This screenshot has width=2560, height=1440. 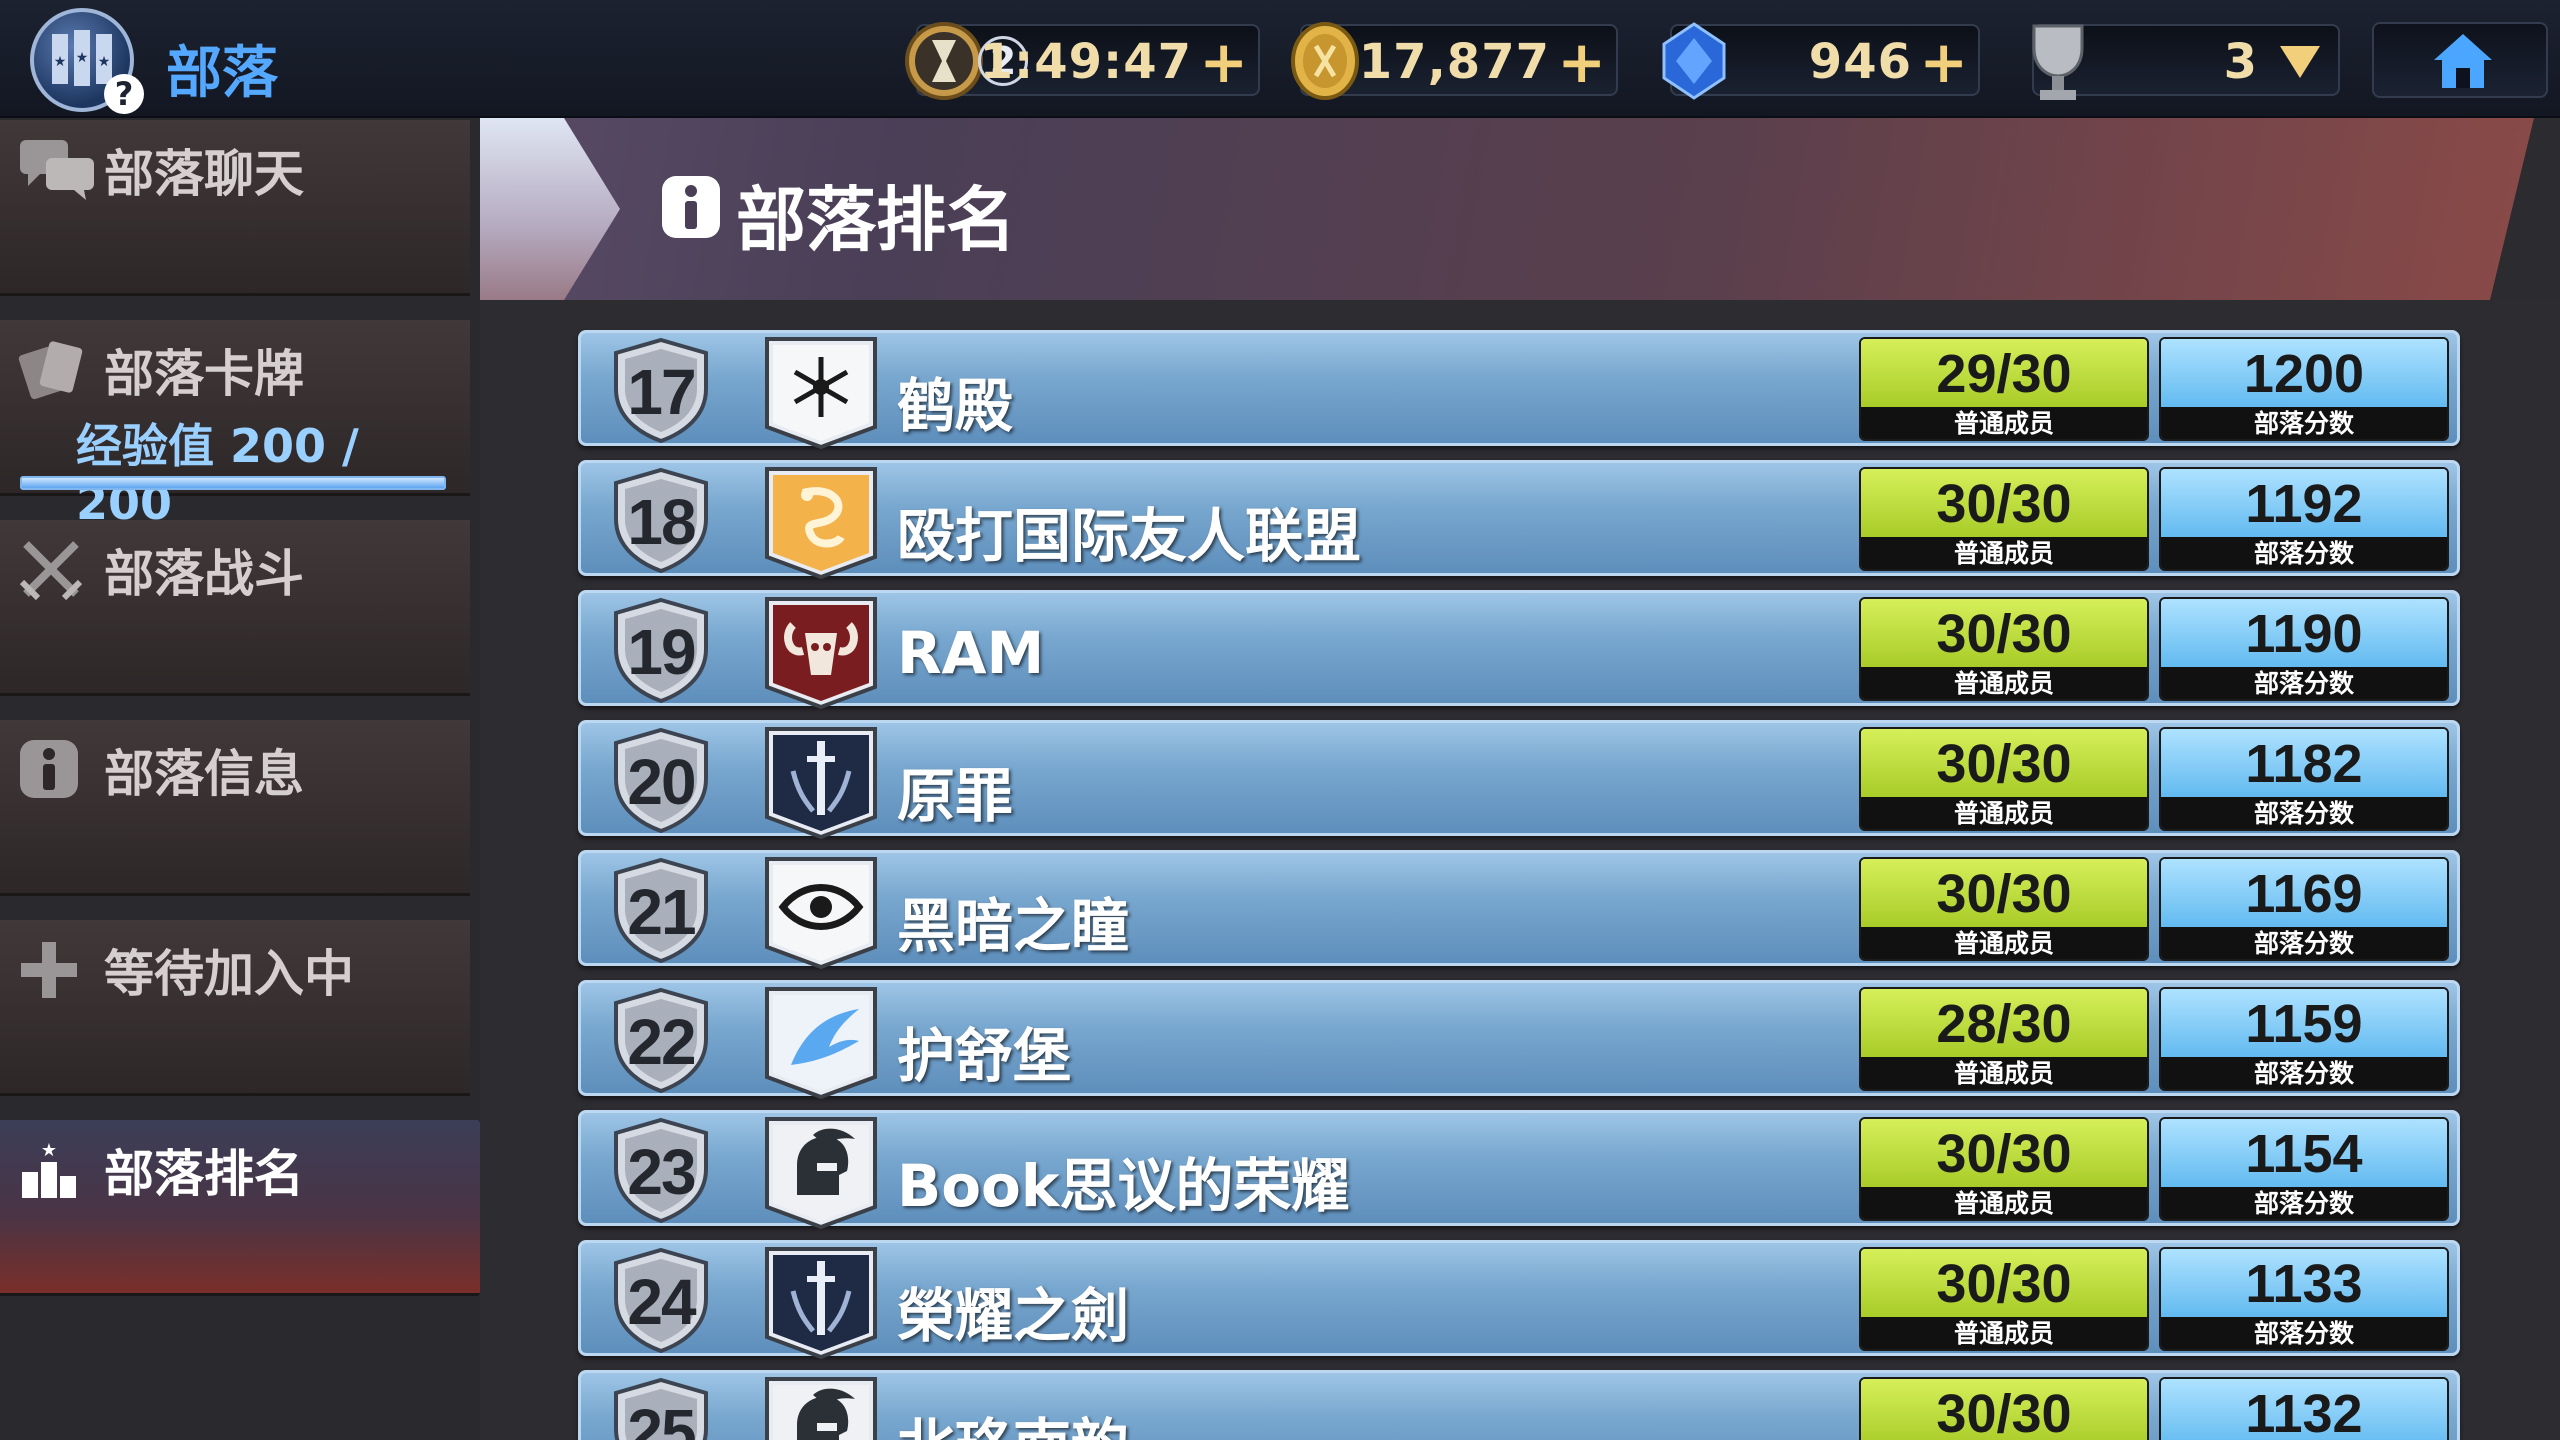 I want to click on sidebar-item-label: 部落信息, so click(x=204, y=774).